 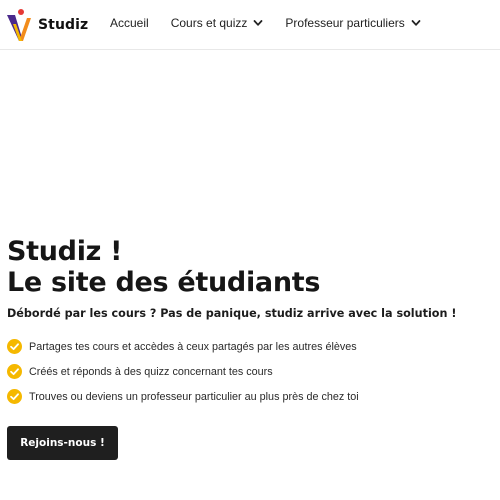 I want to click on nav-item-label: Professeur particuliers, so click(x=345, y=23).